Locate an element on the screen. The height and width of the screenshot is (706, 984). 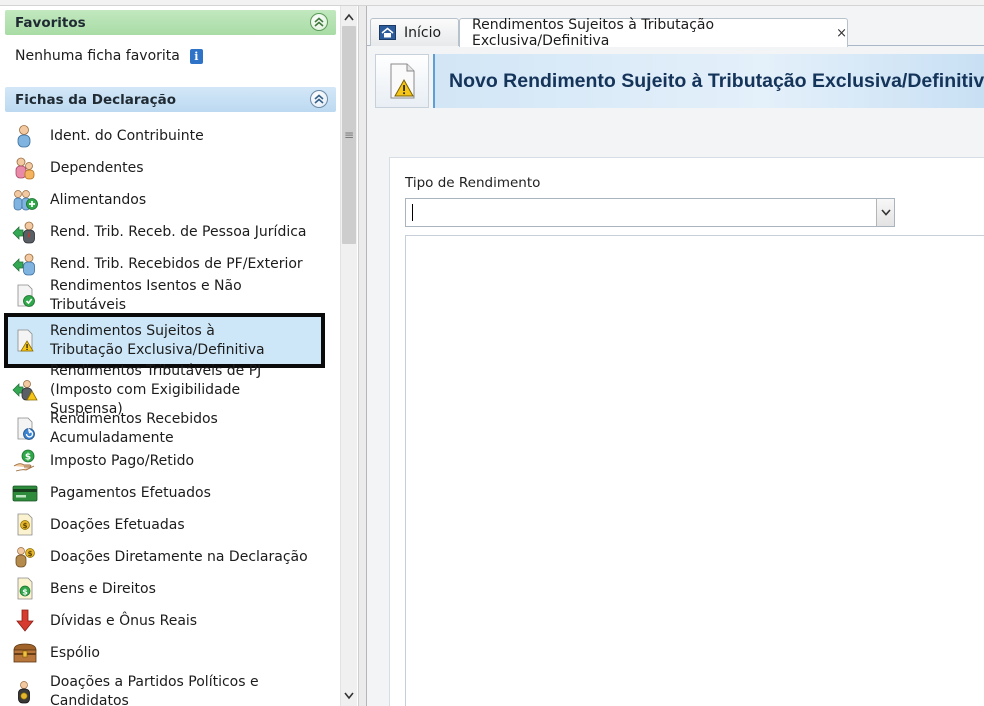
menu-item-label: Rend. Trib. Receb. de Pessoa Jurídica is located at coordinates (178, 231).